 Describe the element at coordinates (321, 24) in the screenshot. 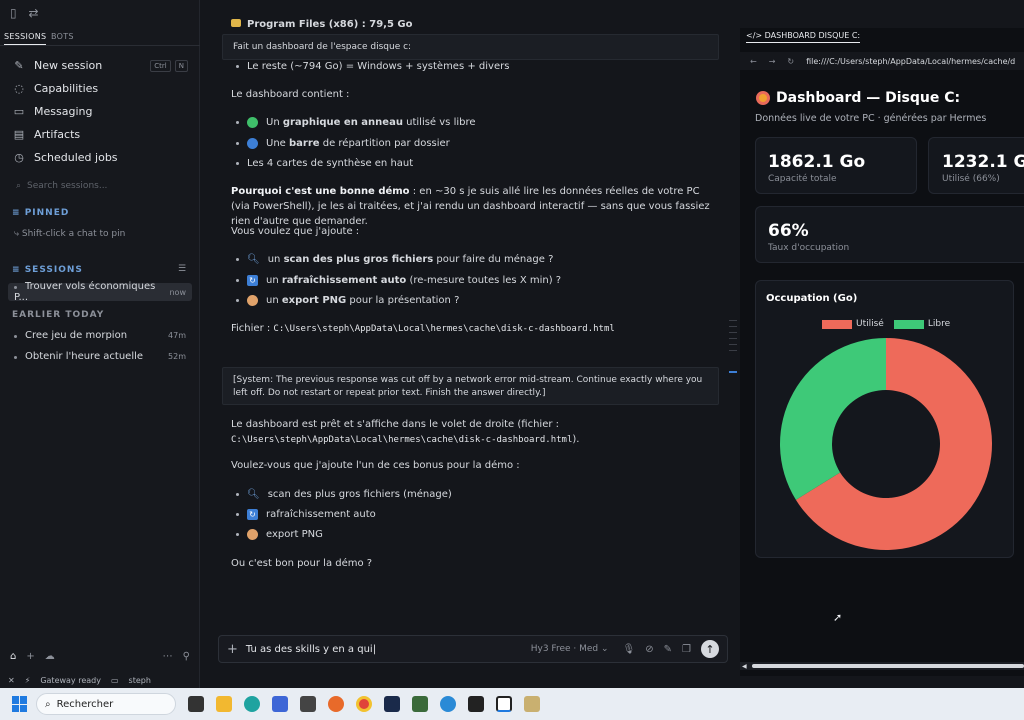

I see `cut-text: Program Files (x86) : 79,5 Go` at that location.